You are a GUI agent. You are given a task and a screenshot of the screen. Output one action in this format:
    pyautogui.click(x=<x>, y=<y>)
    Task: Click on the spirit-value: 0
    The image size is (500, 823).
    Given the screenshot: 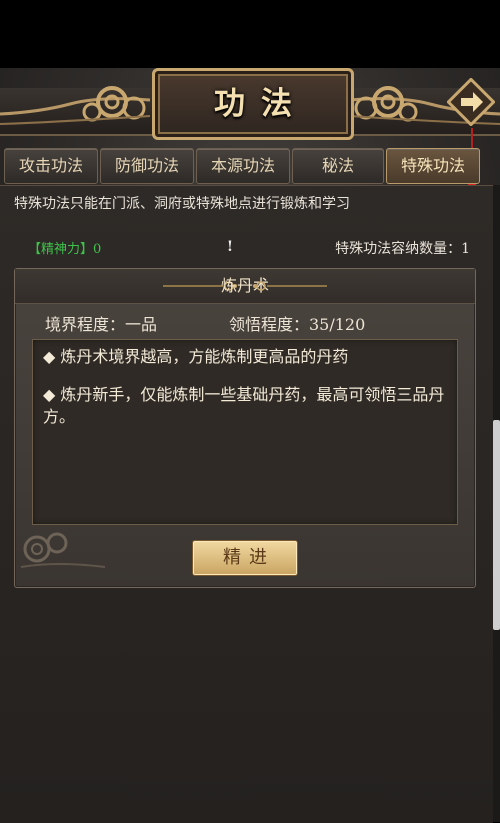 What is the action you would take?
    pyautogui.click(x=97, y=249)
    